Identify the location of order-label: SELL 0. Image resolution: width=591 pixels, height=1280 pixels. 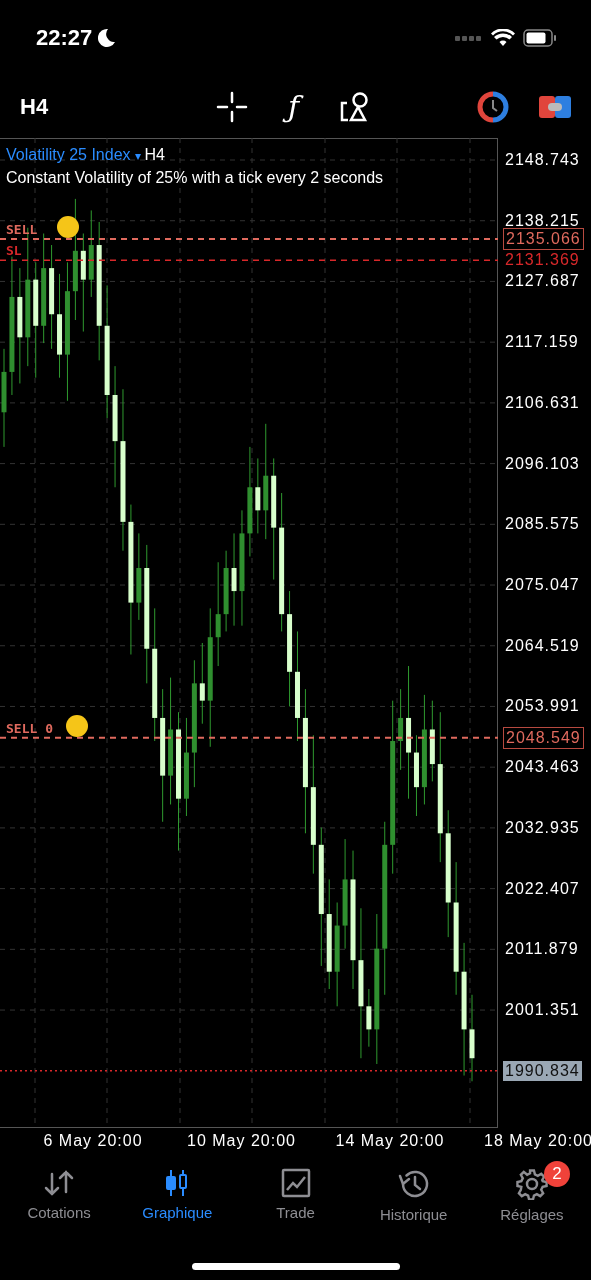
(29, 728).